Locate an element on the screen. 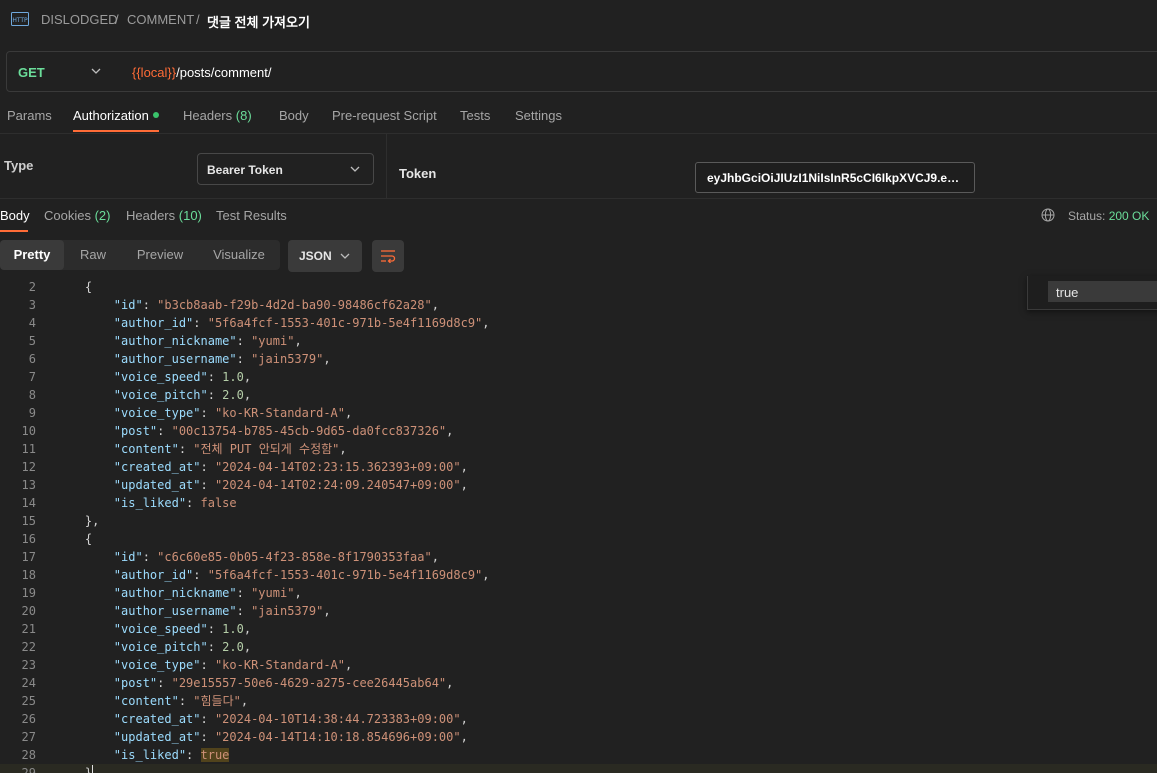 The width and height of the screenshot is (1157, 773). code-line: 5 "author_nickname": "yumi", is located at coordinates (578, 341).